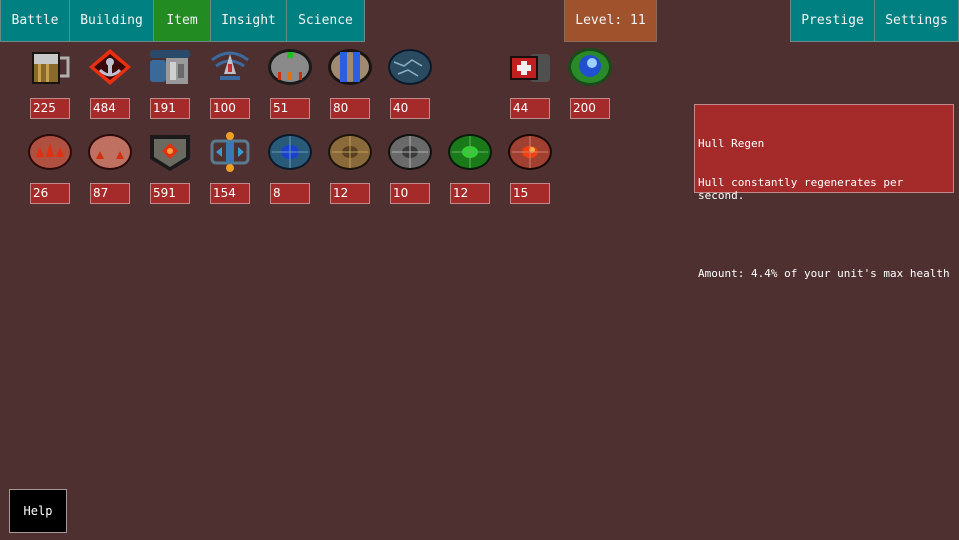 The width and height of the screenshot is (959, 540). Describe the element at coordinates (170, 193) in the screenshot. I see `item-count: 591` at that location.